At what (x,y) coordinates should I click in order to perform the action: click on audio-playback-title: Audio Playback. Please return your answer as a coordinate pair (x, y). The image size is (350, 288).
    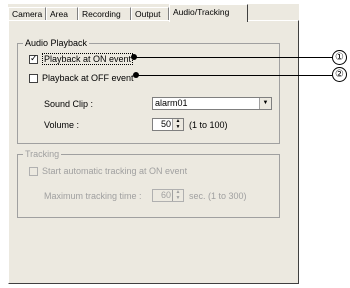
    Looking at the image, I should click on (56, 43).